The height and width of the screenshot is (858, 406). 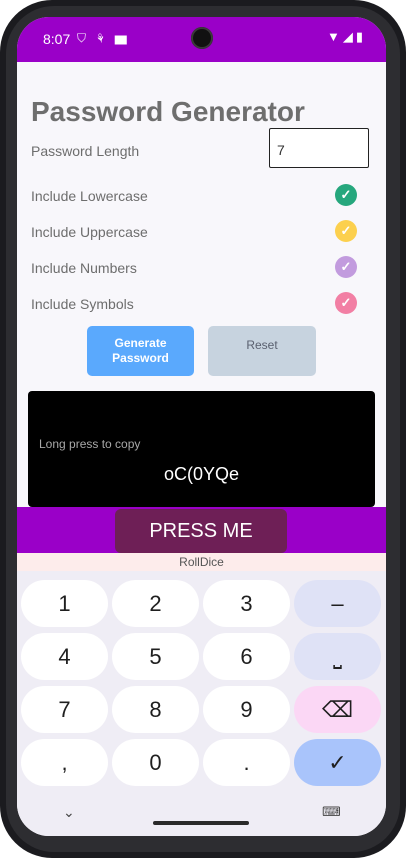 I want to click on press-me-button: PRESS ME, so click(x=201, y=531).